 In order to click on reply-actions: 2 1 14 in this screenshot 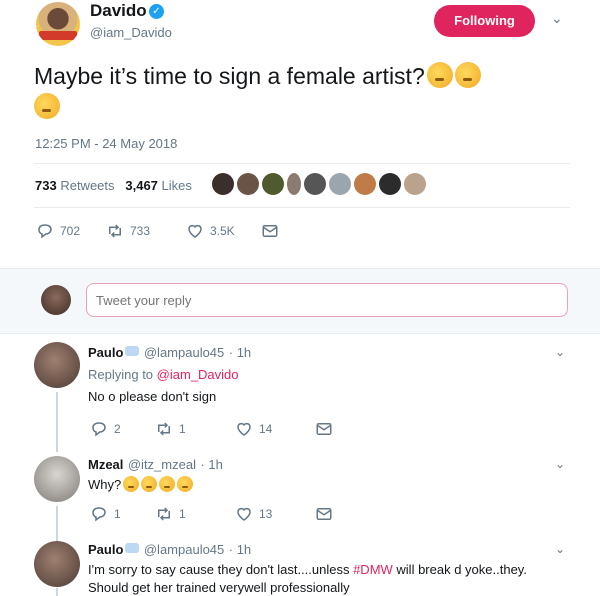, I will do `click(211, 429)`.